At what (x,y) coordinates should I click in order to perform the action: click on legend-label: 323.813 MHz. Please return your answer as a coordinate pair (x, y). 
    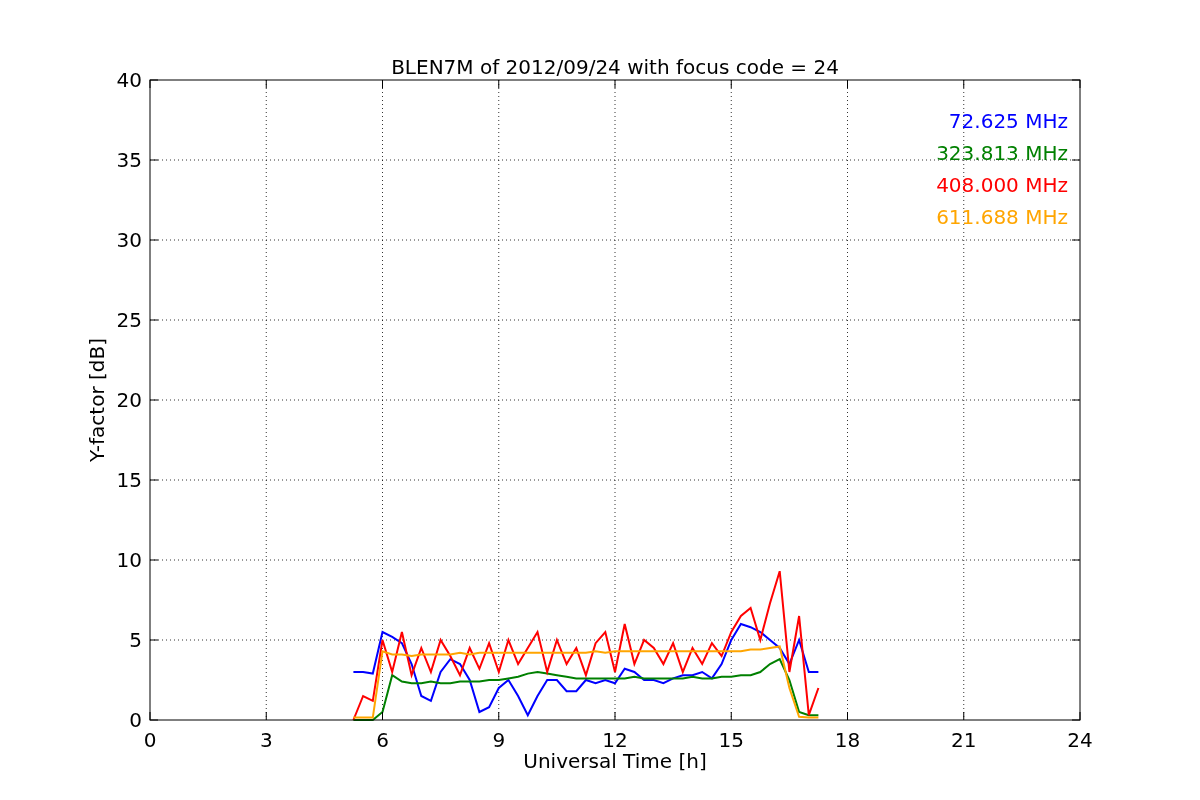
    Looking at the image, I should click on (1002, 153).